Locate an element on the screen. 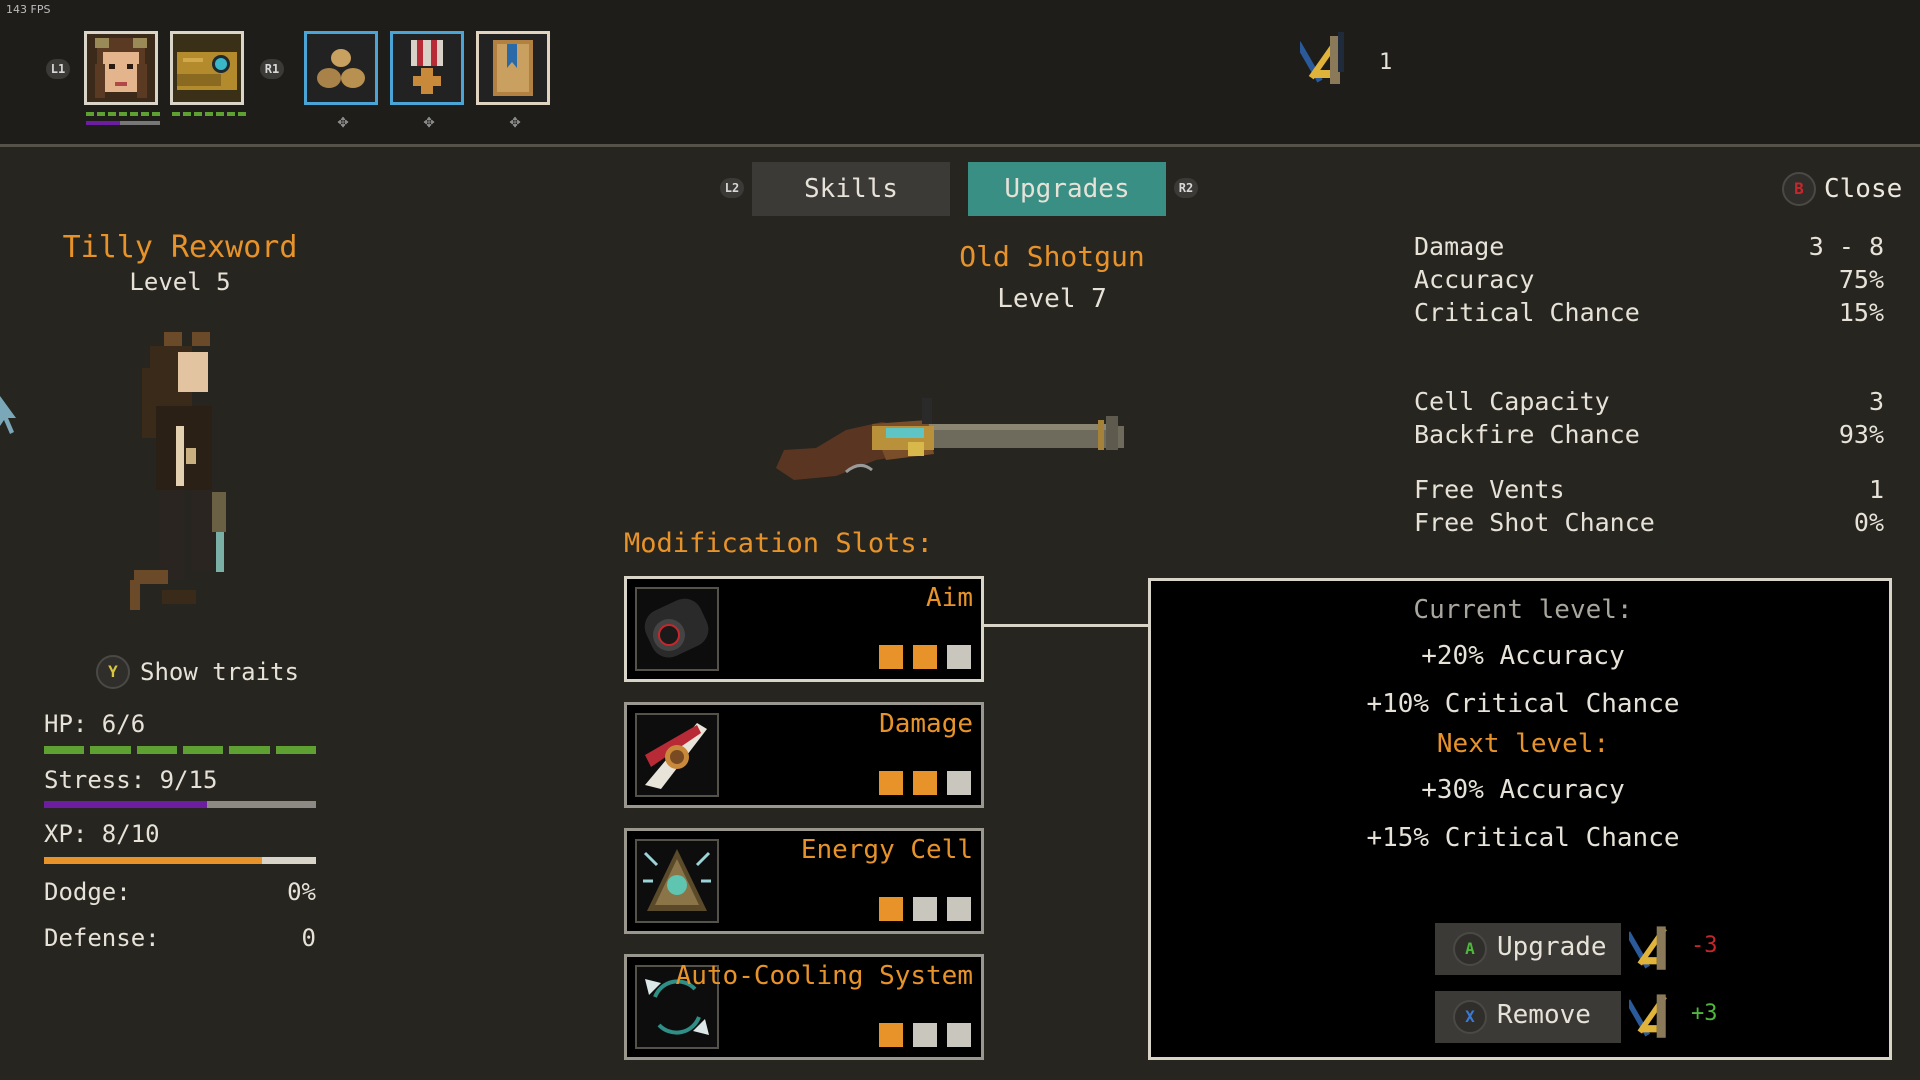 The height and width of the screenshot is (1080, 1920). stat-label: Accuracy is located at coordinates (1474, 279).